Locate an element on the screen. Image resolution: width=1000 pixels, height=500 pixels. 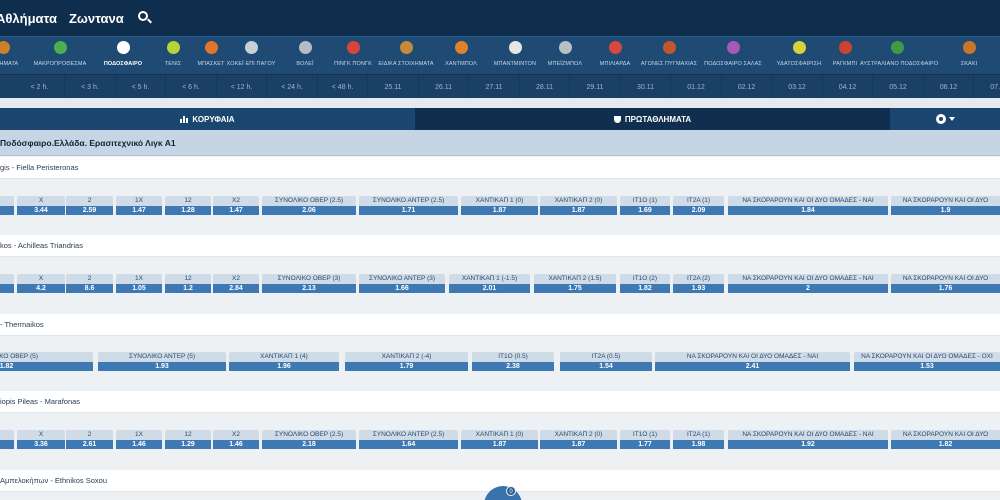
nav-sports-link: Αθλήματα is located at coordinates (28, 18).